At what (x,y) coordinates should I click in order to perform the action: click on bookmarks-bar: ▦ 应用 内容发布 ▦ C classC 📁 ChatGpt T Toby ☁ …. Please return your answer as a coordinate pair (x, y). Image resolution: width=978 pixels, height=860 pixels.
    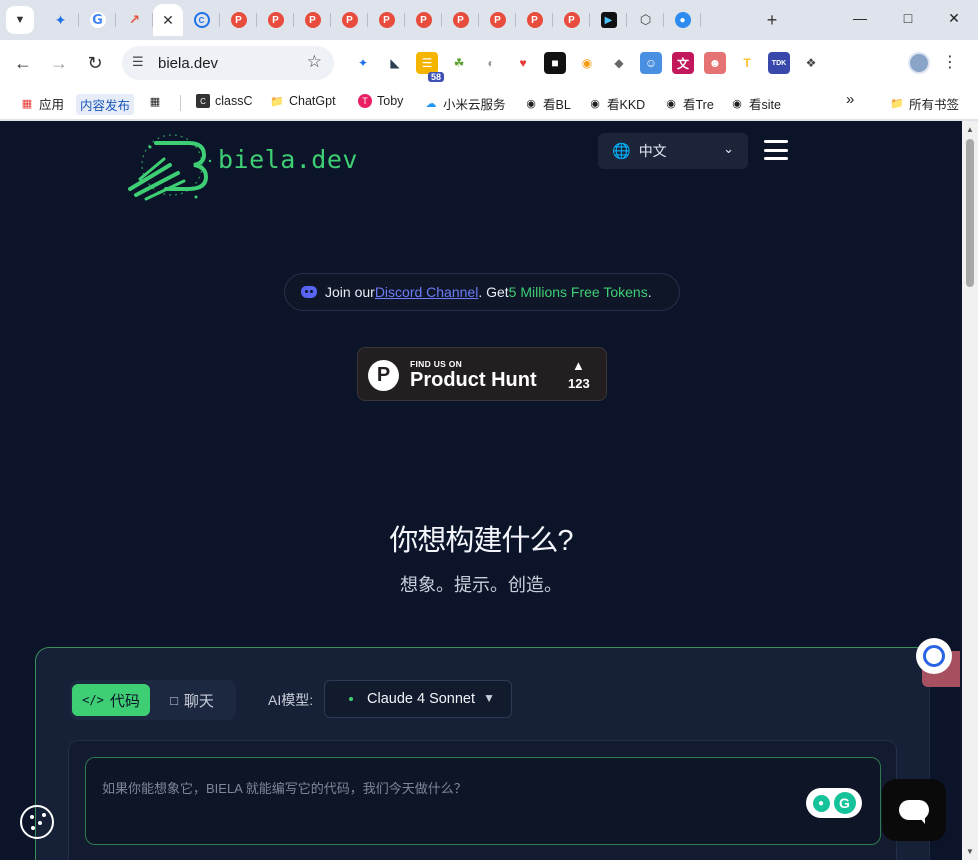
    Looking at the image, I should click on (489, 103).